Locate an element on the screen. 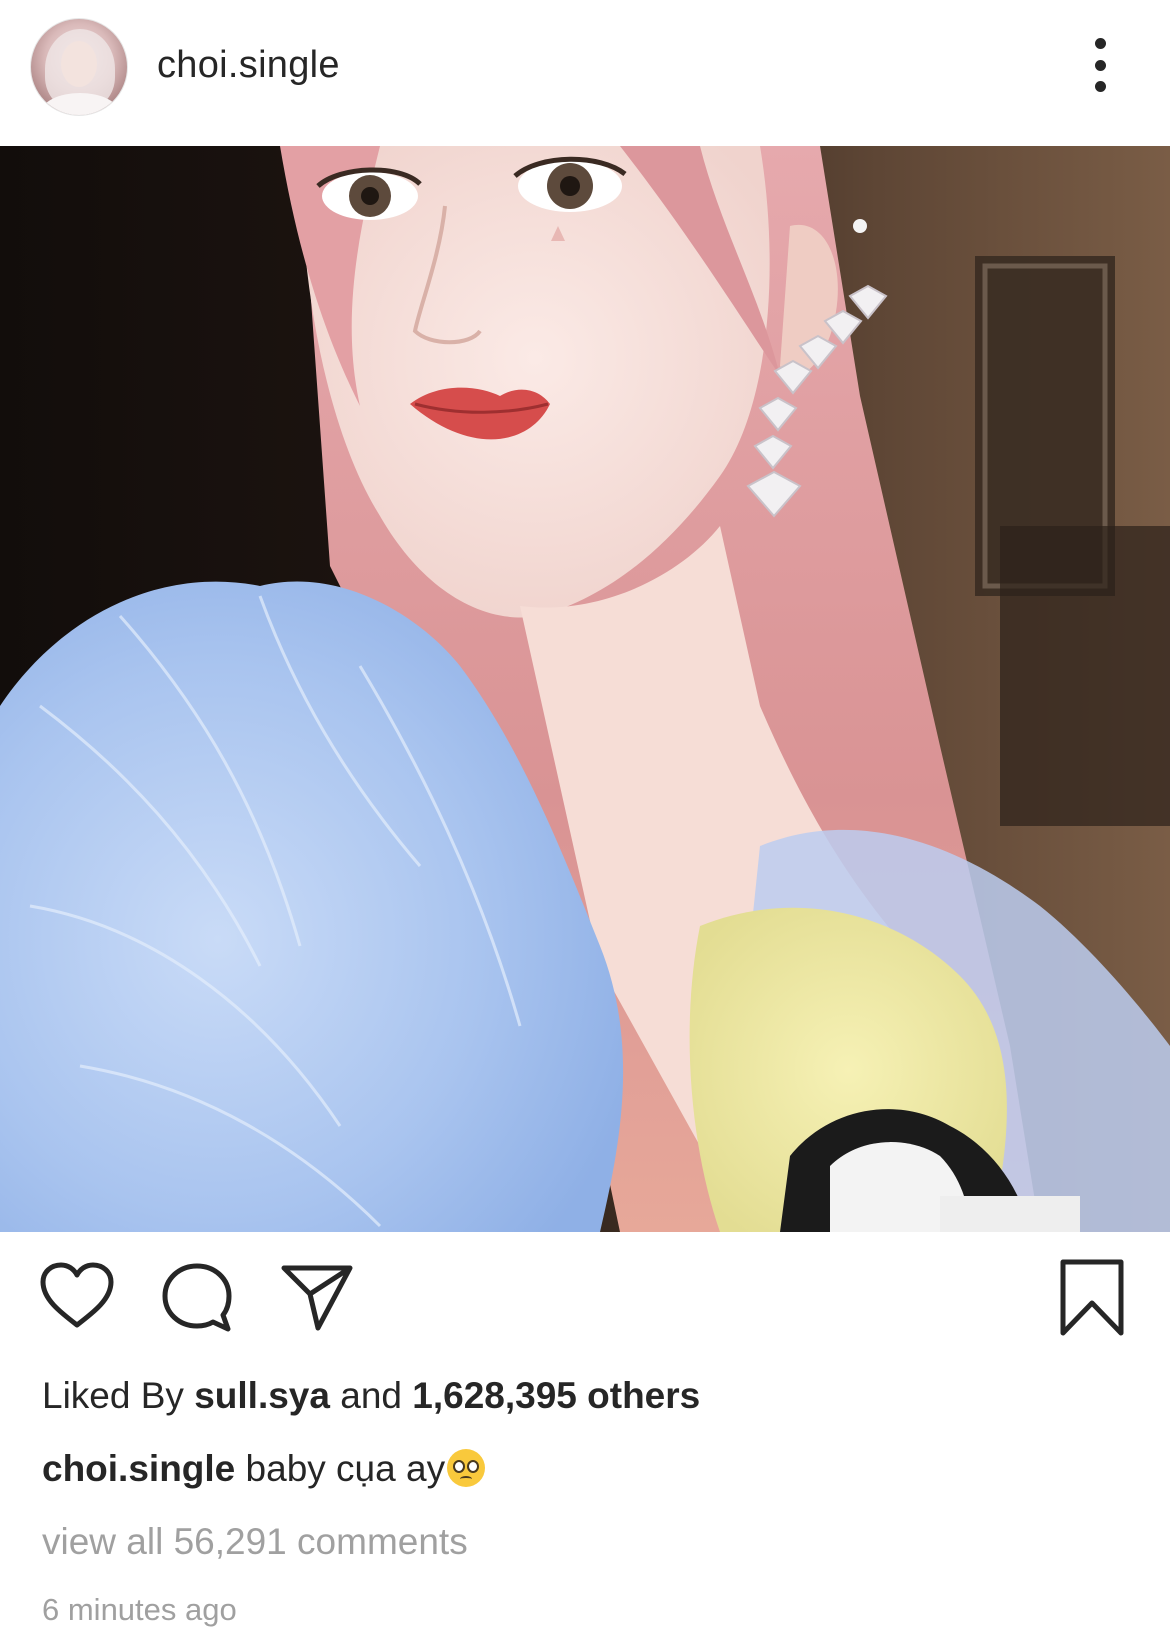 The image size is (1170, 1650). avatar-face is located at coordinates (79, 64).